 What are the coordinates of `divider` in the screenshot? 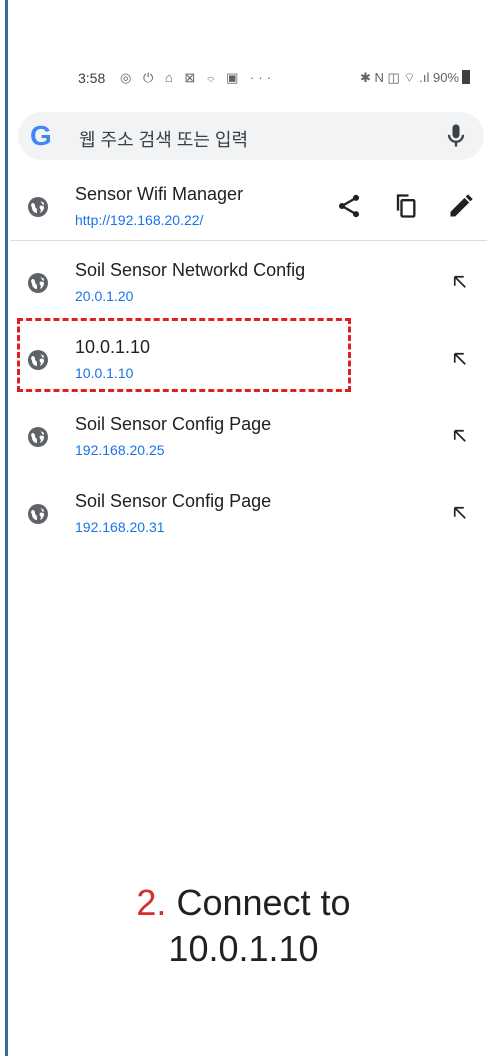 It's located at (248, 240).